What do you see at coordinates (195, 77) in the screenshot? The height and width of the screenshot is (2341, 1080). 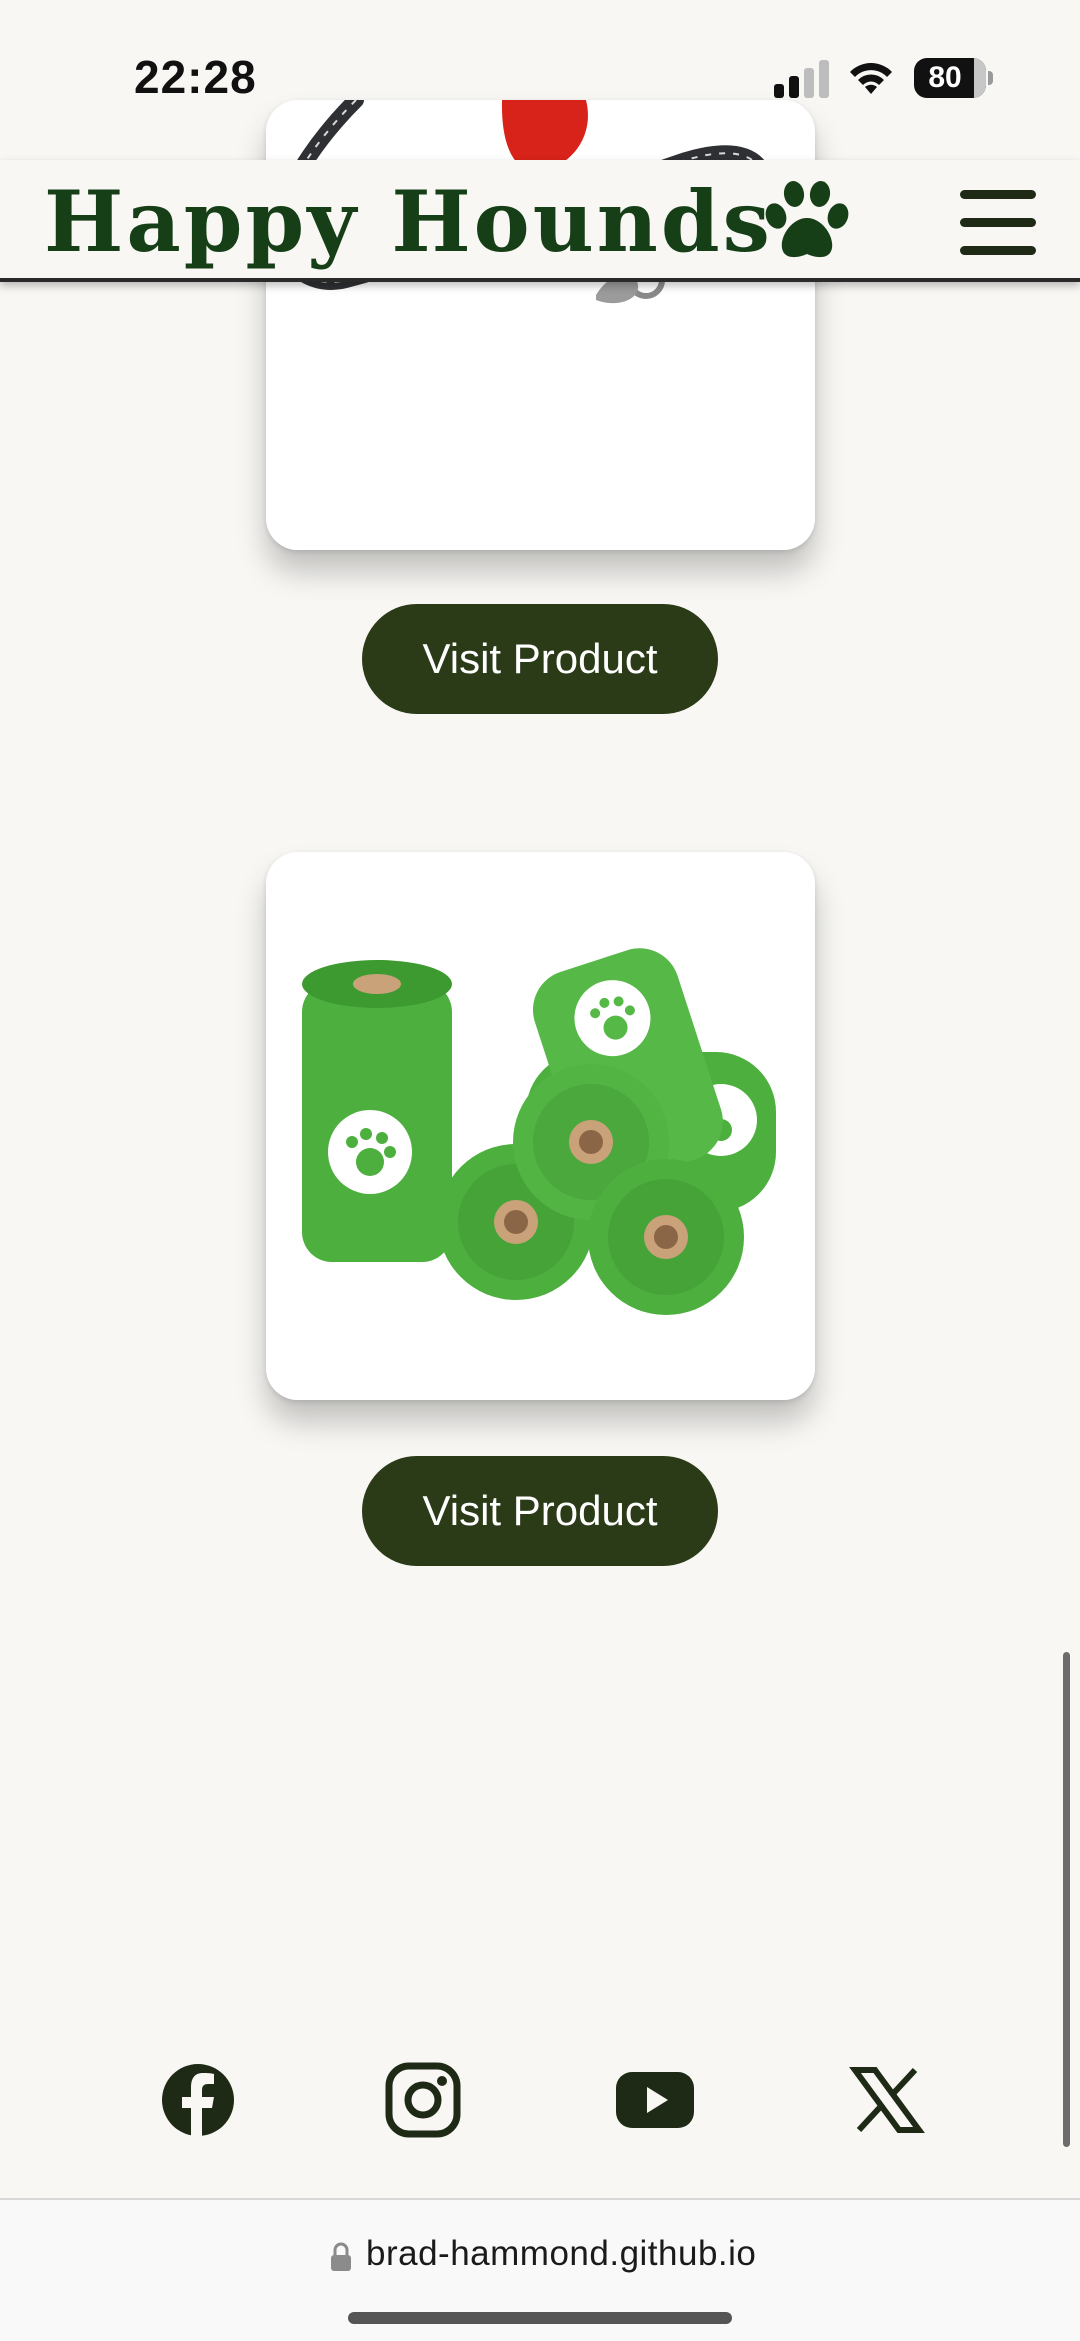 I see `status-time: 22:28` at bounding box center [195, 77].